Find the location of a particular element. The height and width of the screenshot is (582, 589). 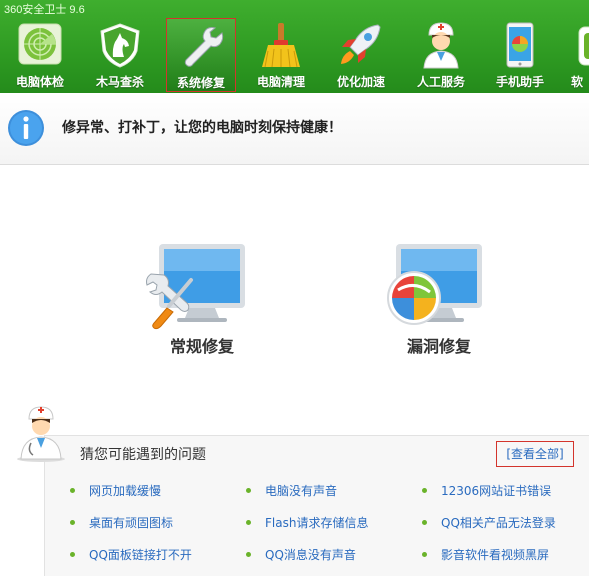

problems-title: 猜您可能遇到的问题 is located at coordinates (143, 455).